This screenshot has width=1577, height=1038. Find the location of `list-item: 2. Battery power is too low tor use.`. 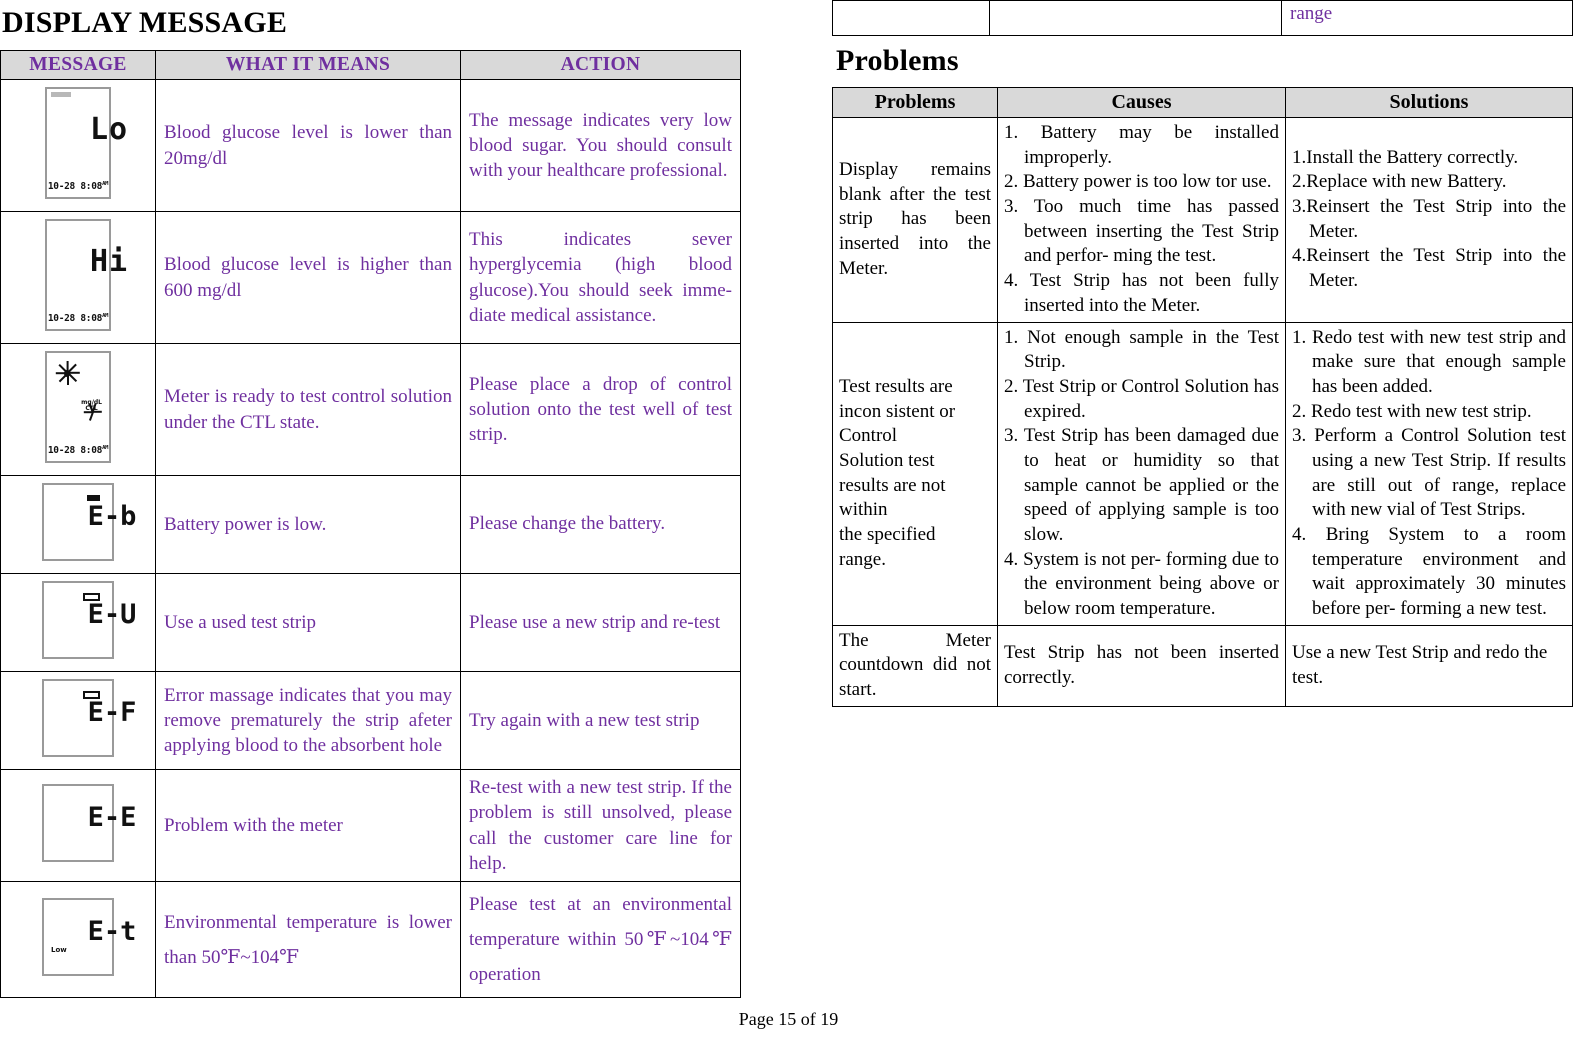

list-item: 2. Battery power is too low tor use. is located at coordinates (1138, 182).